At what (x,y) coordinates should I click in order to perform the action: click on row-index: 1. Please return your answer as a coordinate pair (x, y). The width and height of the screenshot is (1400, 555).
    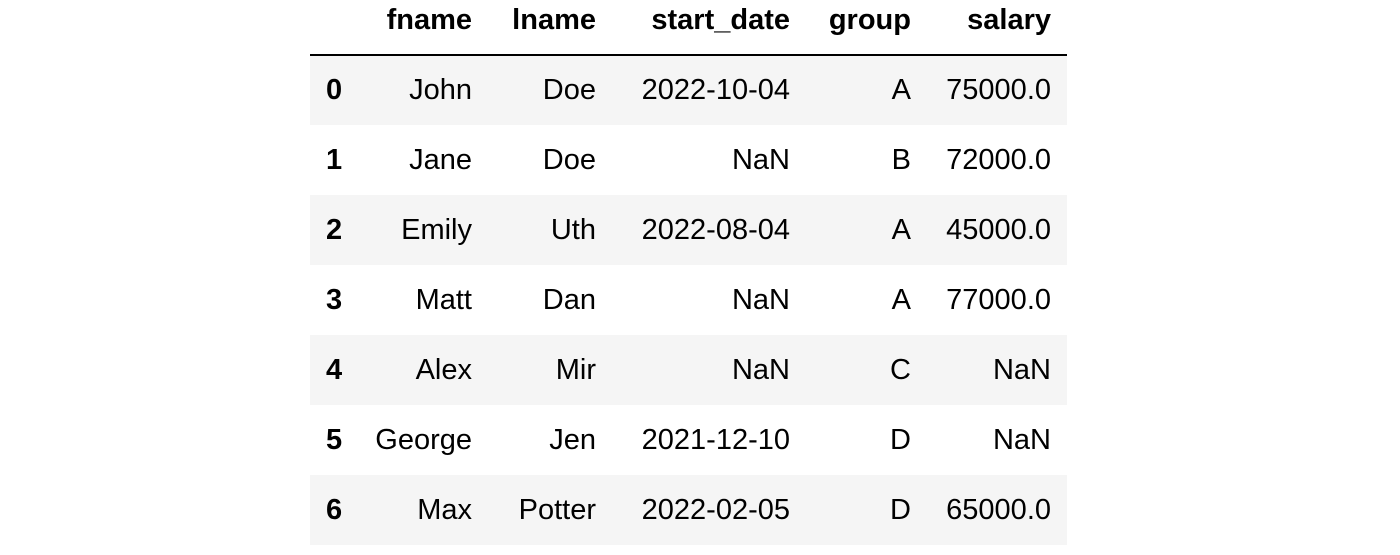
    Looking at the image, I should click on (334, 159).